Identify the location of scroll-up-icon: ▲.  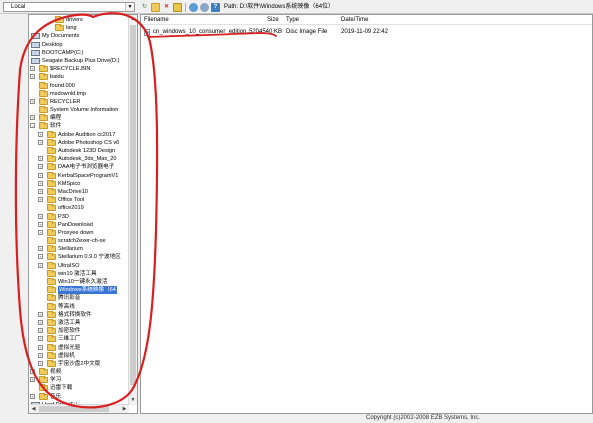
(133, 19).